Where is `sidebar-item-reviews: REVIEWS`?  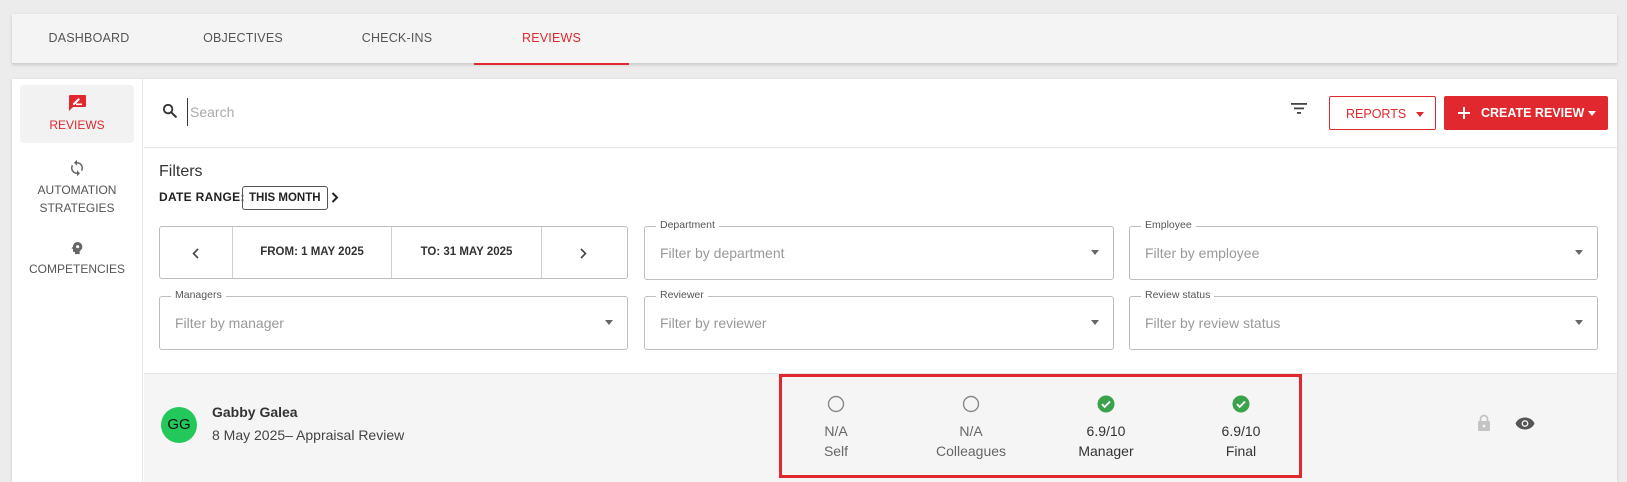 sidebar-item-reviews: REVIEWS is located at coordinates (77, 114).